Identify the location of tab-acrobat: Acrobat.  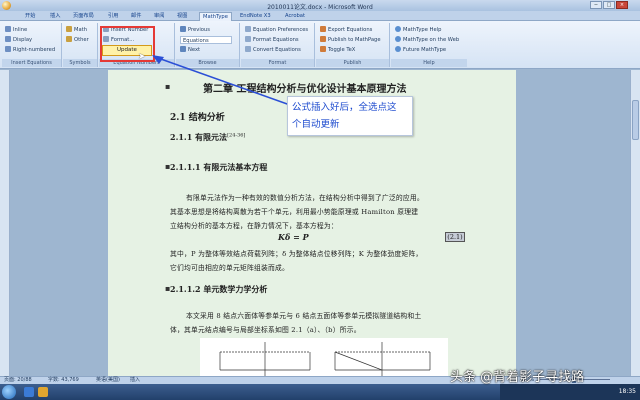
(295, 16).